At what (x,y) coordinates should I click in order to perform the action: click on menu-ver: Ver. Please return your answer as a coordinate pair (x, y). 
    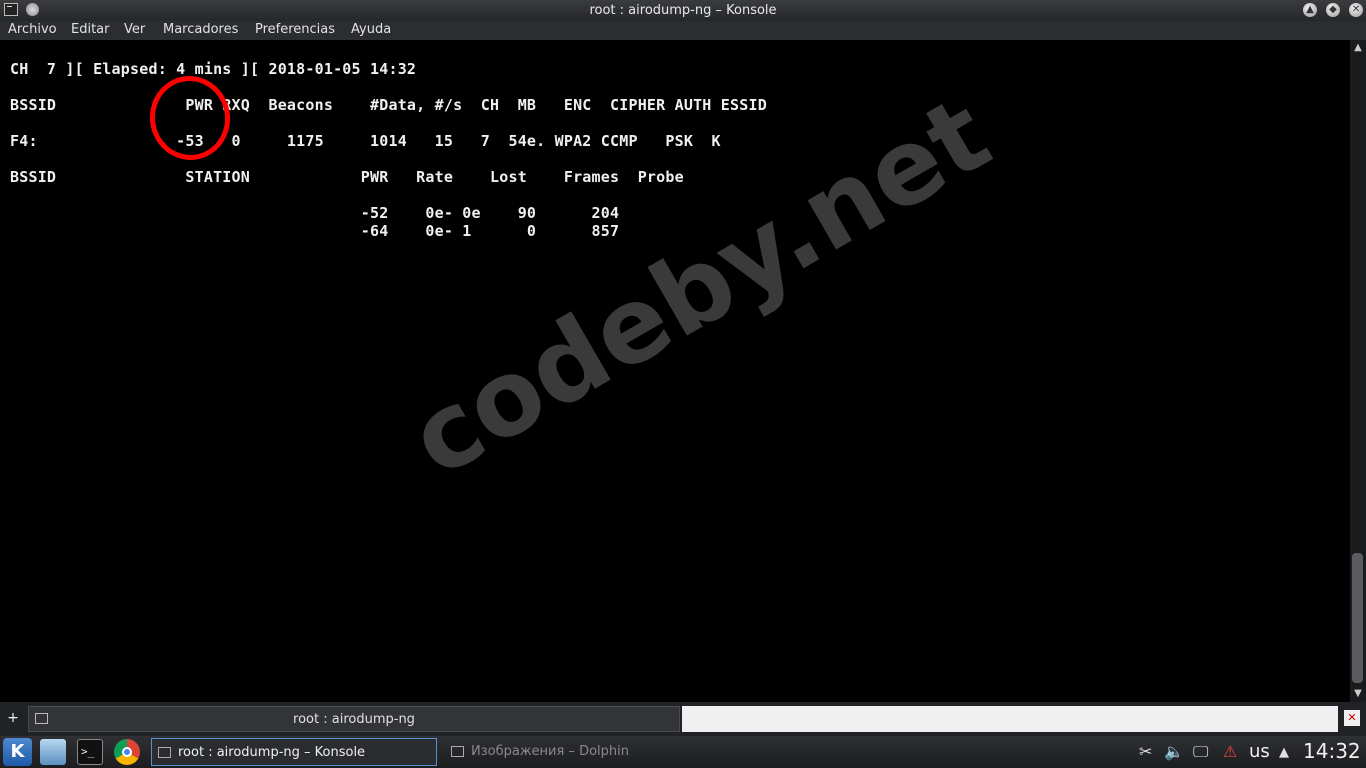
    Looking at the image, I should click on (134, 29).